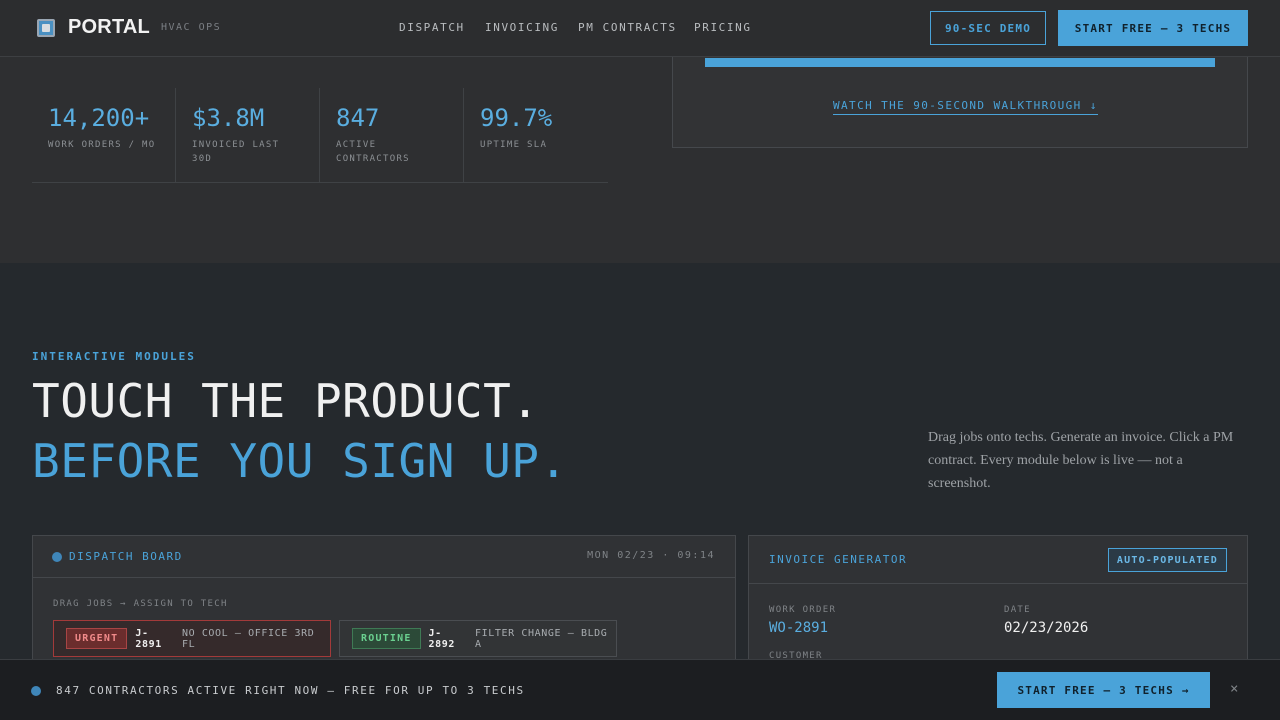  What do you see at coordinates (803, 610) in the screenshot?
I see `work-order-label: WORK ORDER` at bounding box center [803, 610].